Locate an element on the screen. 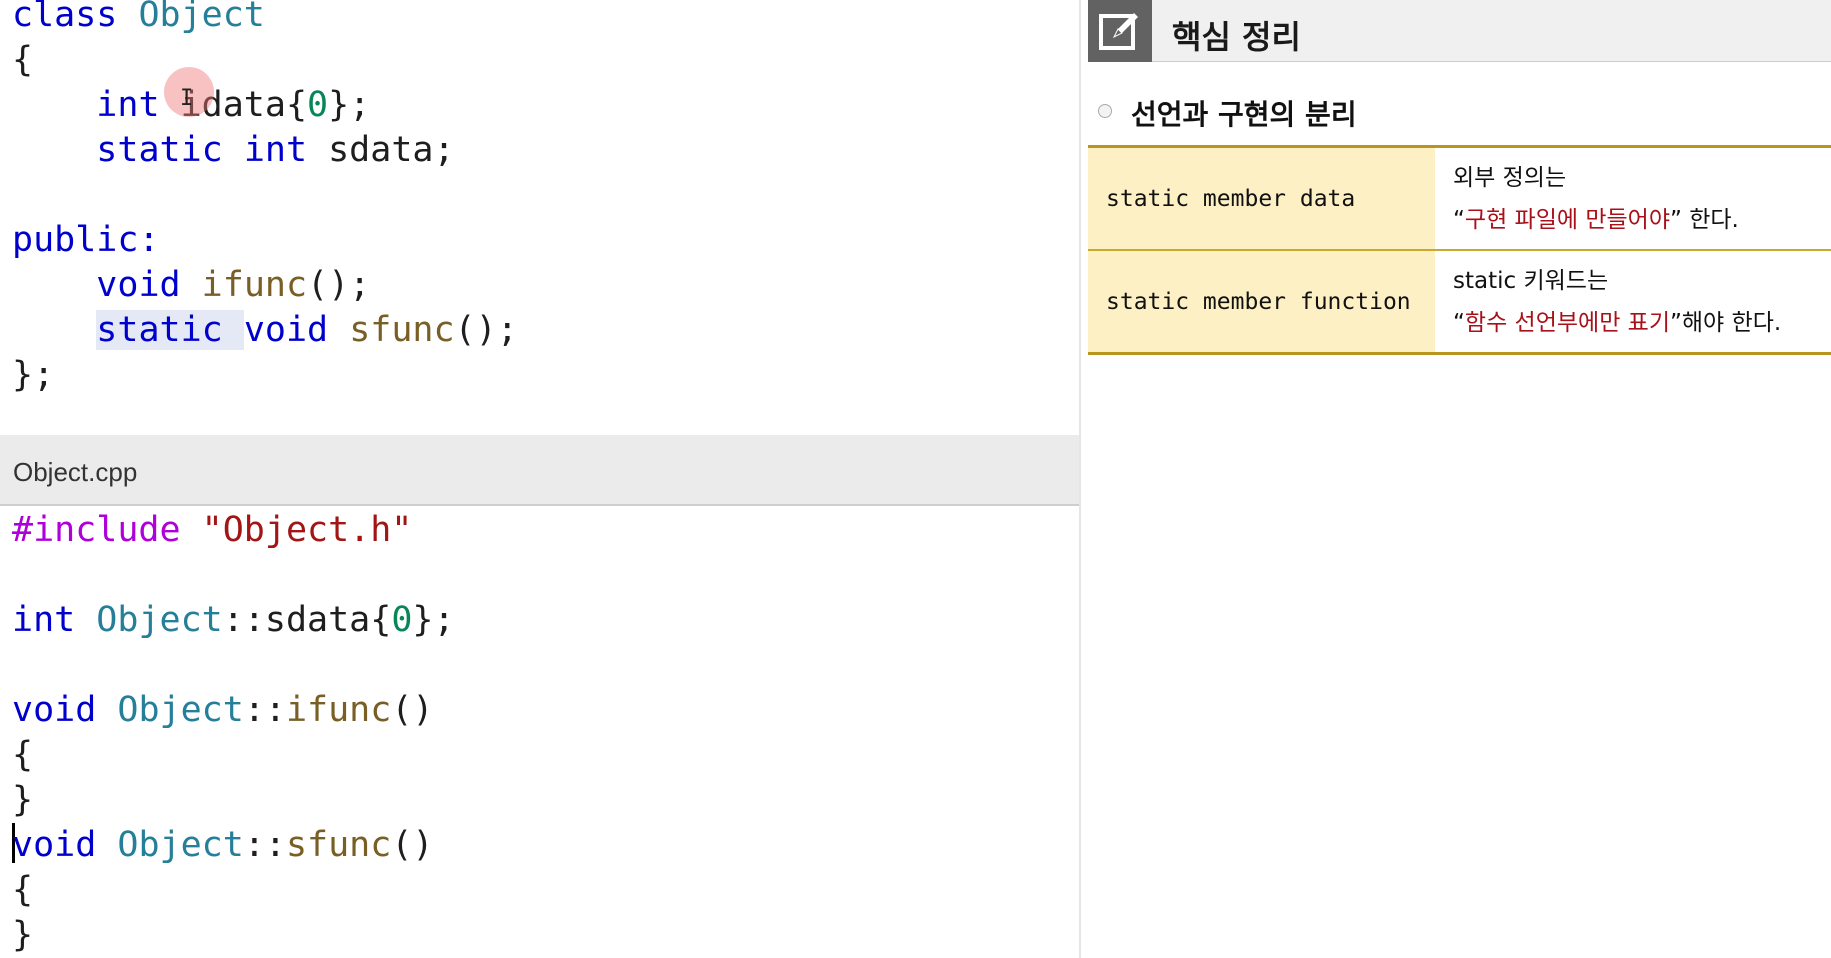 This screenshot has width=1831, height=958. table-value-cell: 외부 정의는 “구현 파일에 만들어야” 한다. is located at coordinates (1596, 198).